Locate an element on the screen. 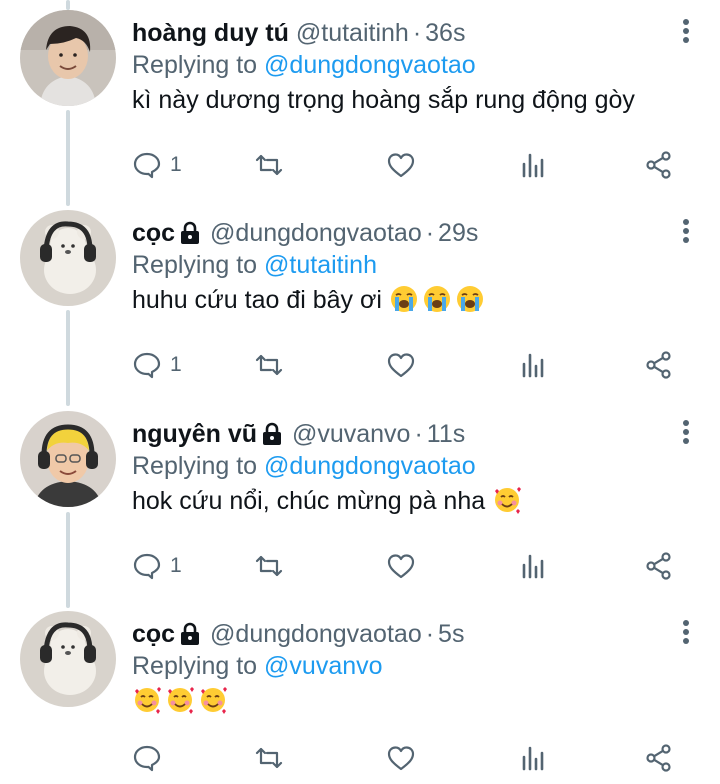  tweet-header: cọc @dungdongvaotao · 5s is located at coordinates (298, 634).